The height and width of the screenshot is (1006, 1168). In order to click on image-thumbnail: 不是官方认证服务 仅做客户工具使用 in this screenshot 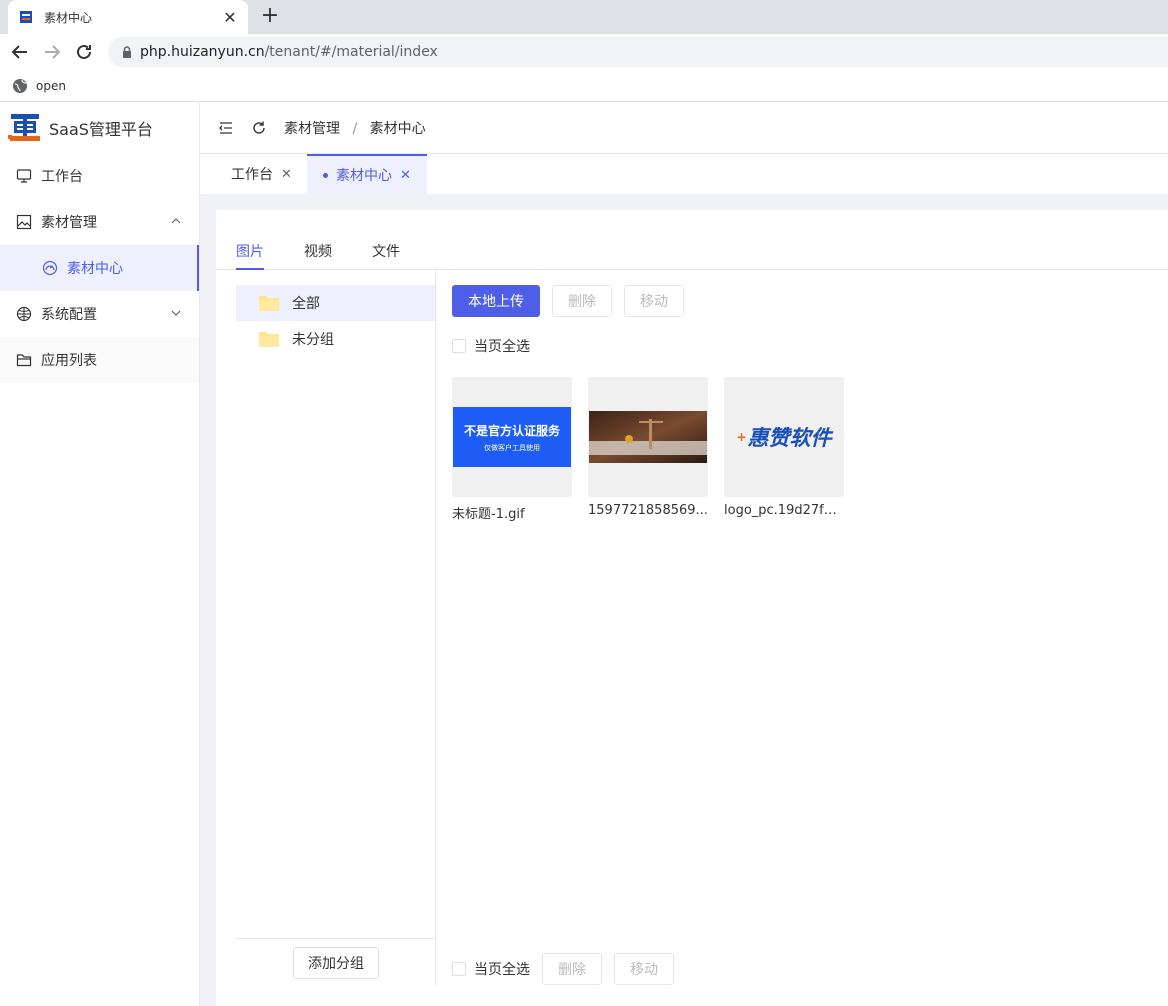, I will do `click(512, 437)`.